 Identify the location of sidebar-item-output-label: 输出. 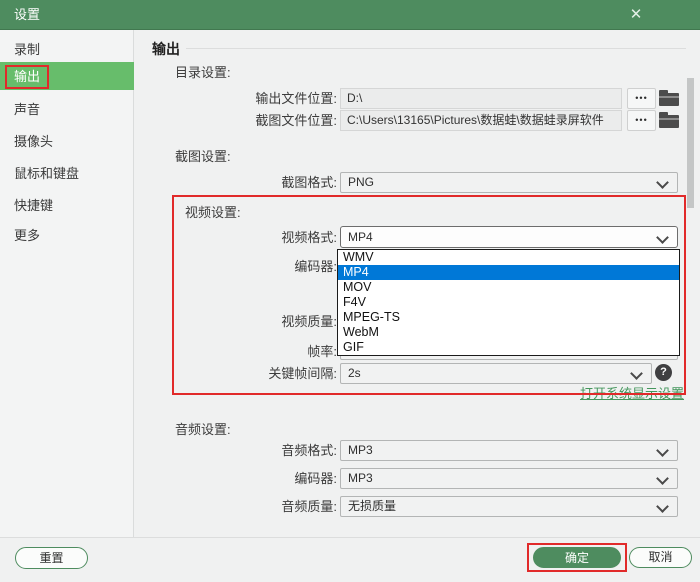
(27, 76).